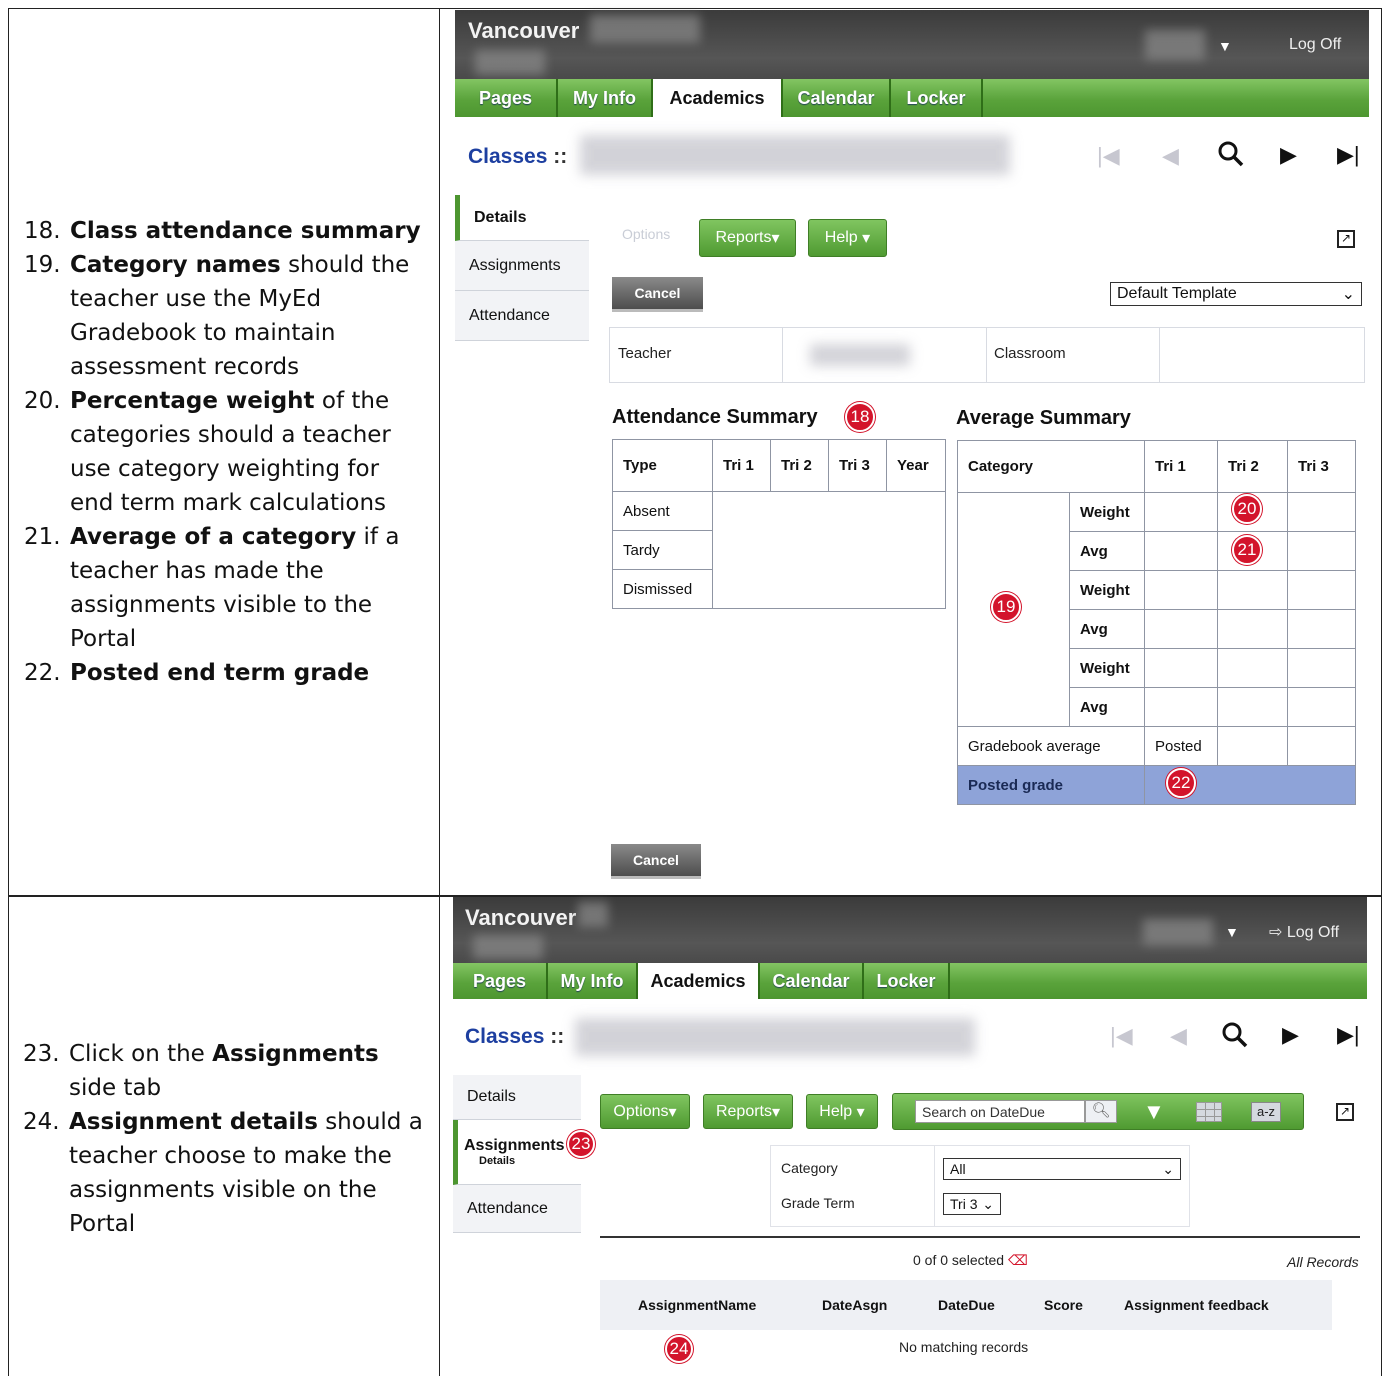 This screenshot has height=1376, width=1385. I want to click on category-select: All ⌄, so click(1062, 1169).